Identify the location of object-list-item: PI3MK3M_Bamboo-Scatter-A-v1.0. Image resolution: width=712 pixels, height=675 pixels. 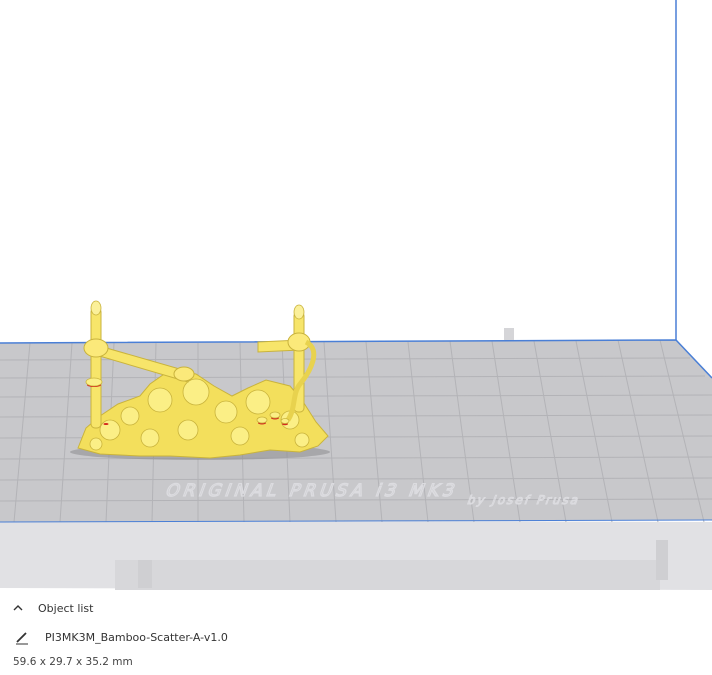
(121, 637).